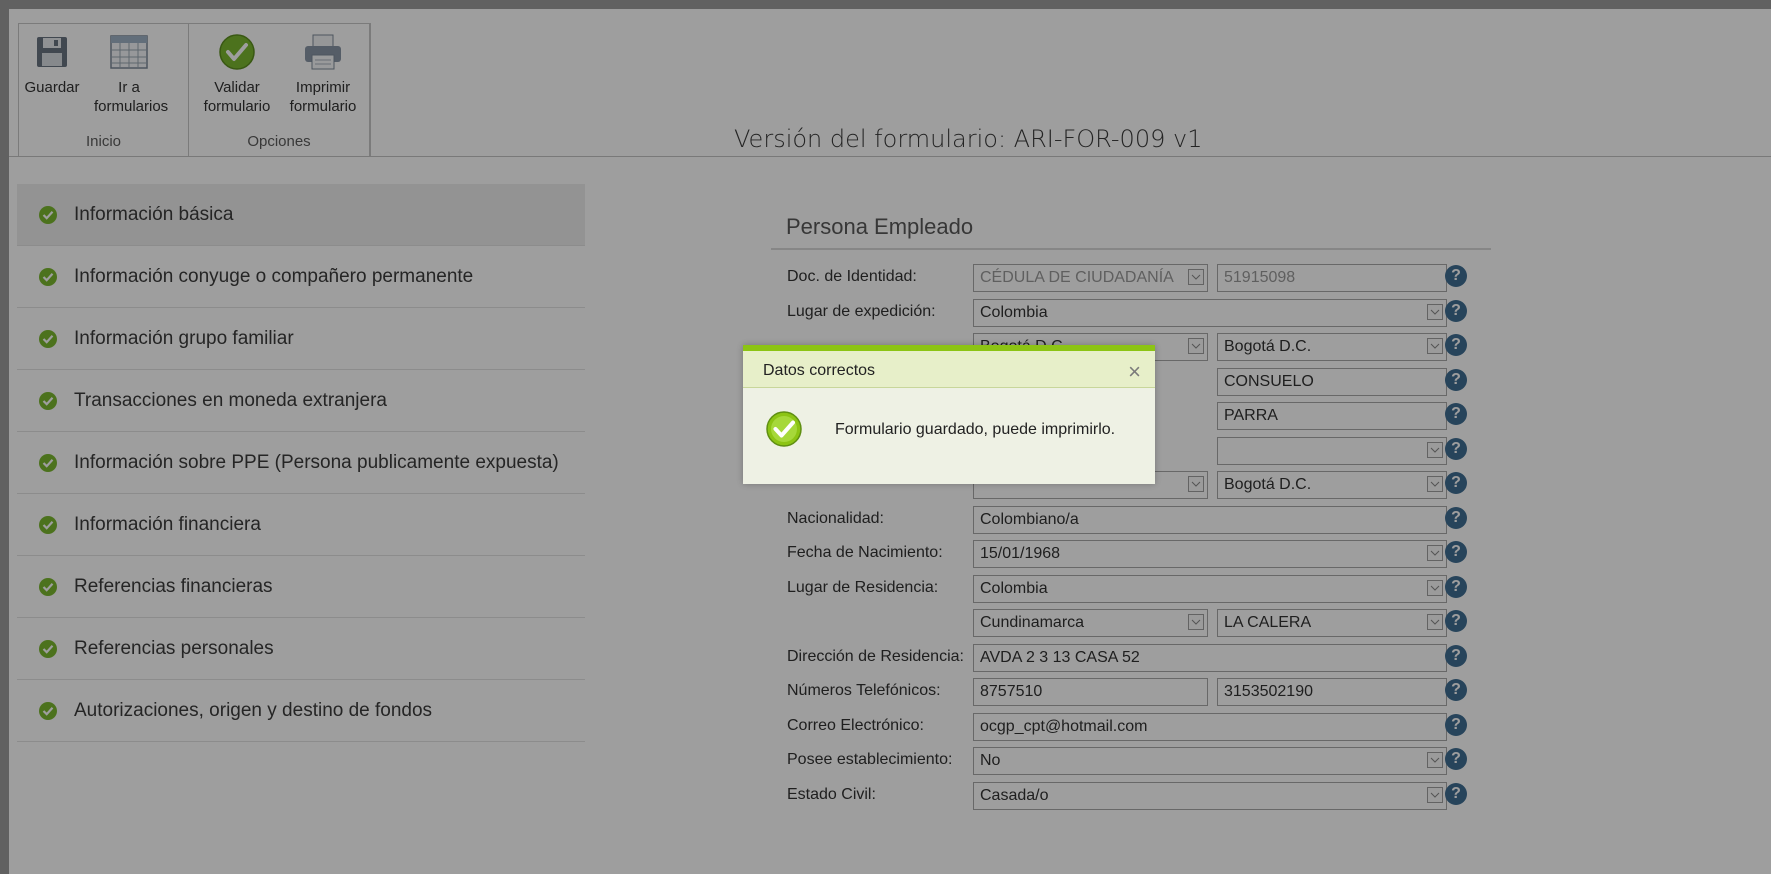 The image size is (1771, 874). What do you see at coordinates (784, 429) in the screenshot?
I see `check-circle-icon` at bounding box center [784, 429].